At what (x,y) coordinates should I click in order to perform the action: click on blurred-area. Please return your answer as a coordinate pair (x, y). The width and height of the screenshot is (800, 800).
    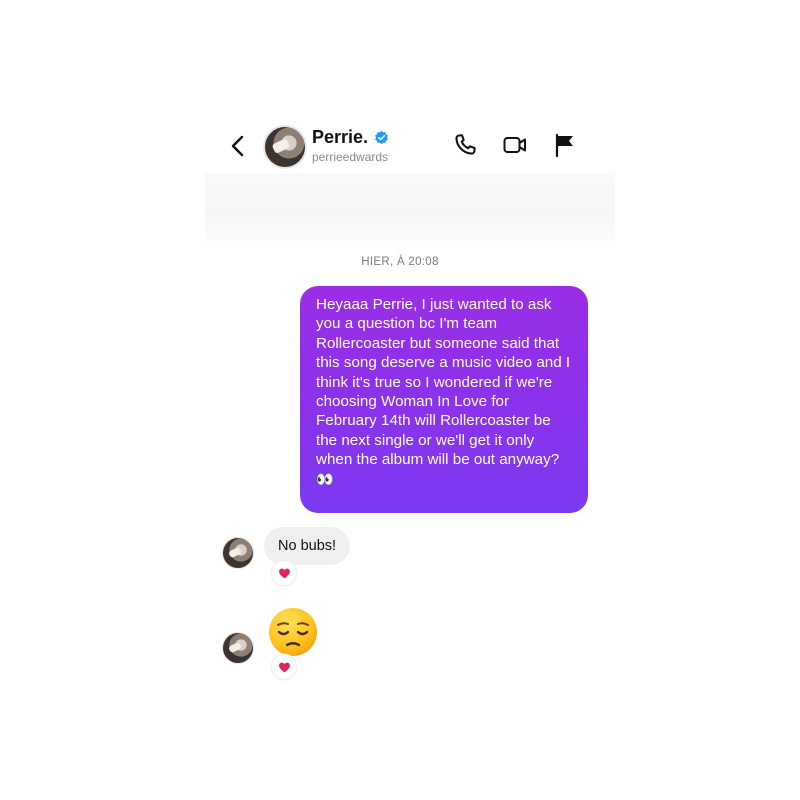
    Looking at the image, I should click on (410, 207).